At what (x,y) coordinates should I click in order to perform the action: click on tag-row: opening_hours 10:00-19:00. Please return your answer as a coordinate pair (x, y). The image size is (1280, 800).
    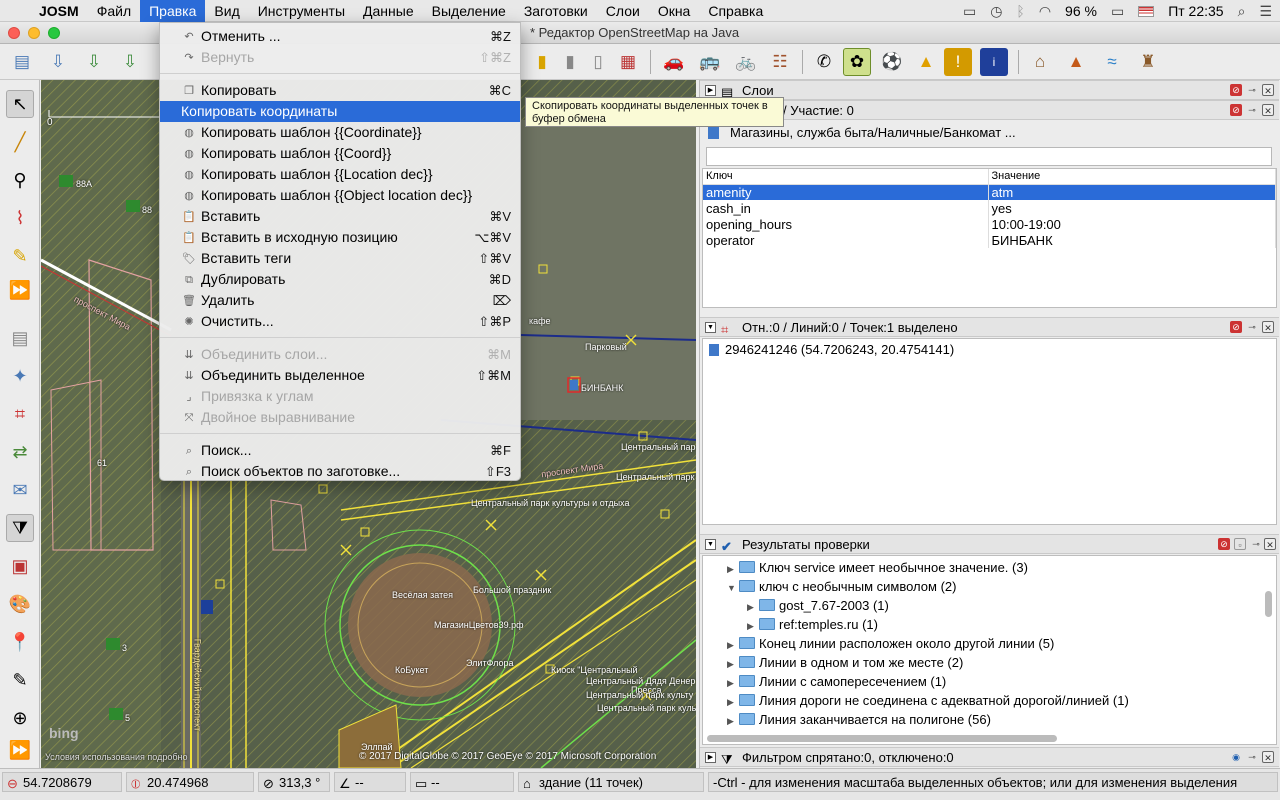
    Looking at the image, I should click on (989, 224).